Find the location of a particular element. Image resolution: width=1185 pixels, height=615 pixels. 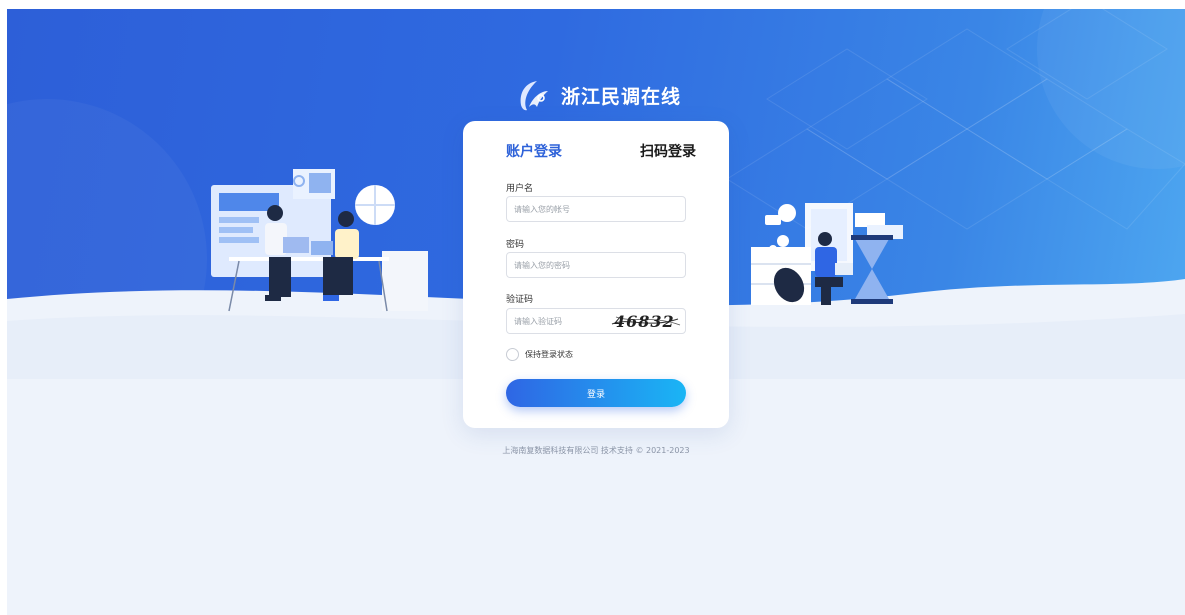

remote-work-illustration is located at coordinates (827, 254).